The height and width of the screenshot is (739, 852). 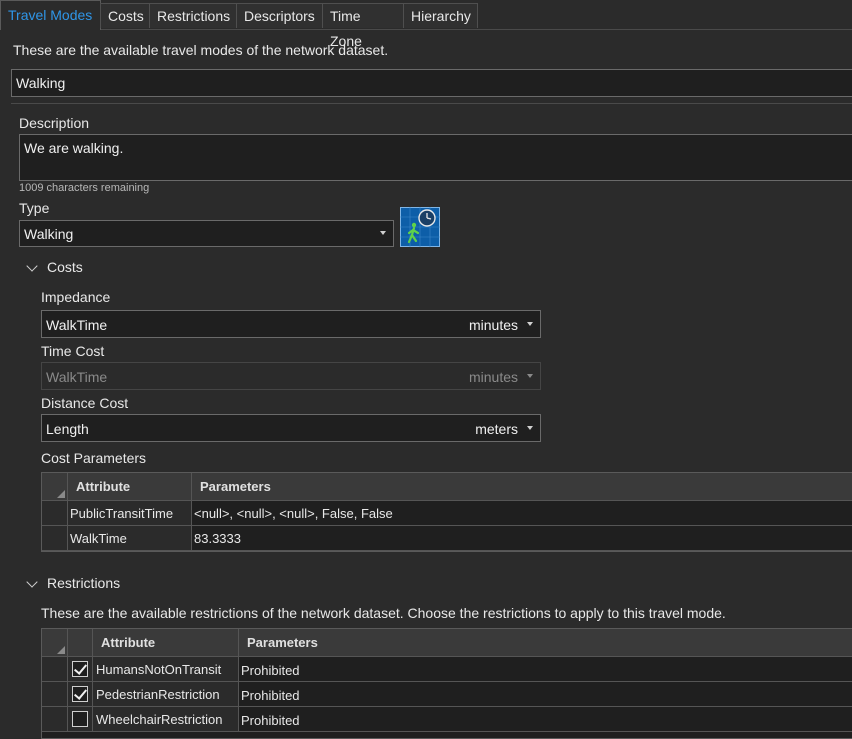 What do you see at coordinates (206, 233) in the screenshot?
I see `type-dropdown: Walking` at bounding box center [206, 233].